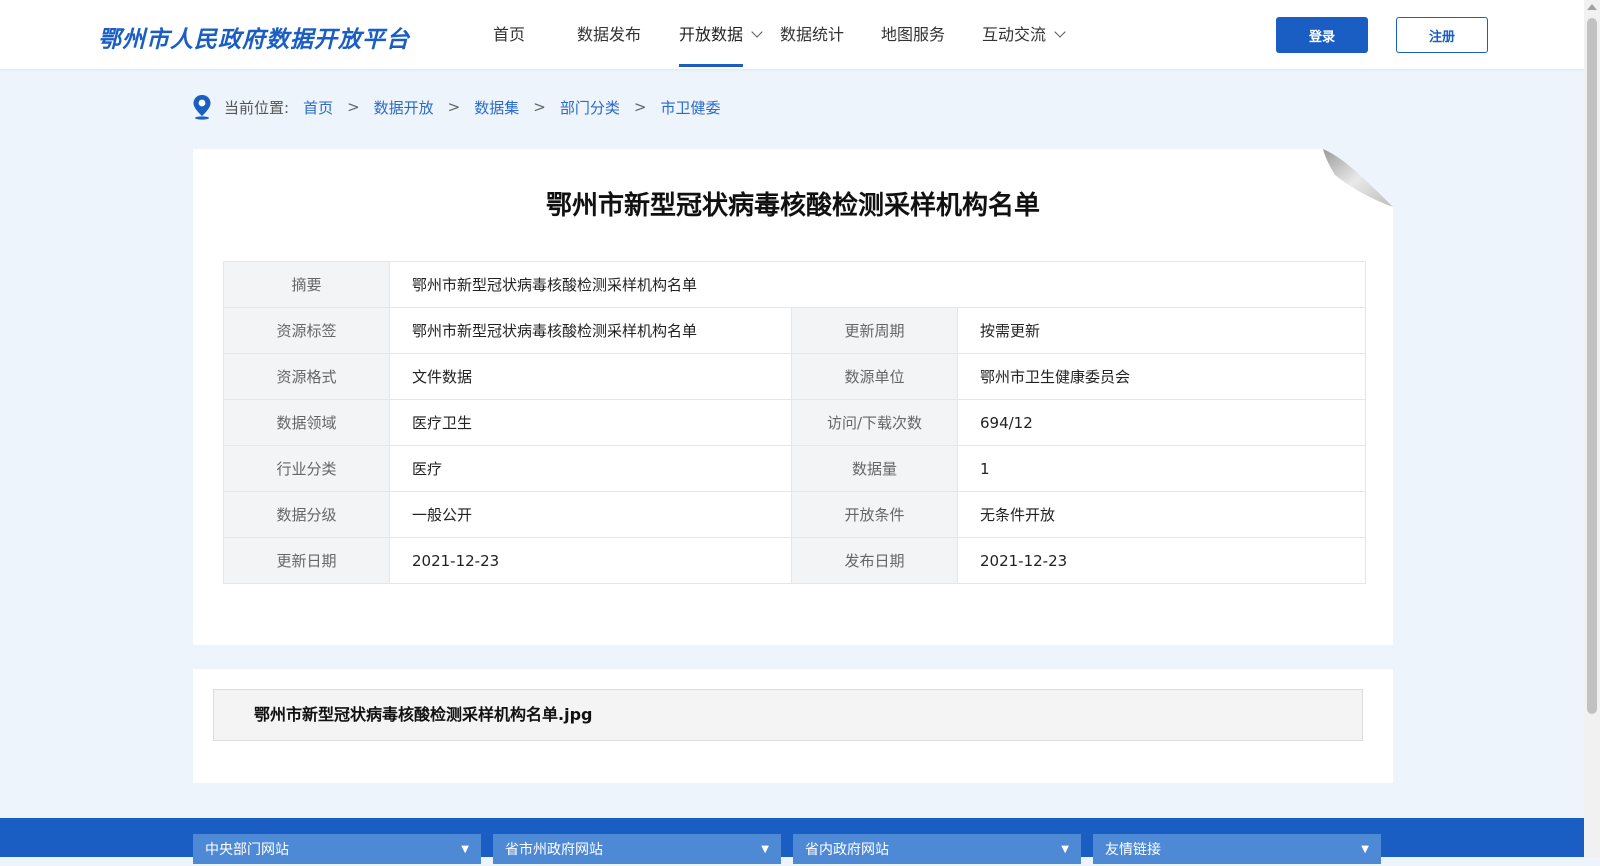  What do you see at coordinates (1592, 7) in the screenshot?
I see `scroll-up-icon` at bounding box center [1592, 7].